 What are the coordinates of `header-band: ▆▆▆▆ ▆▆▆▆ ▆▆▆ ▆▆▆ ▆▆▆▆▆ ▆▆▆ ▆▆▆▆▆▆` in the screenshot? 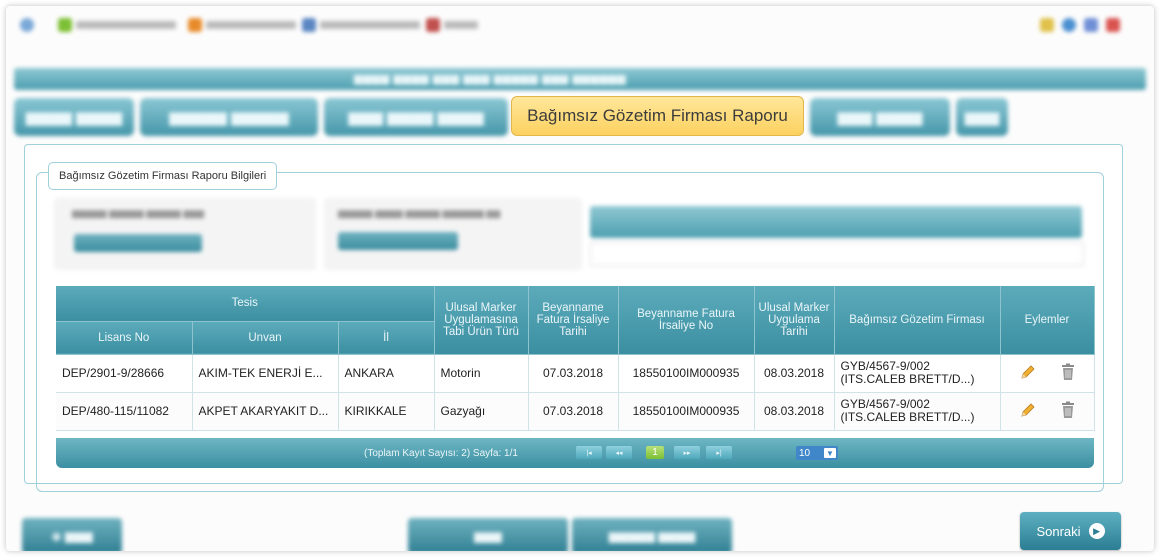 It's located at (580, 79).